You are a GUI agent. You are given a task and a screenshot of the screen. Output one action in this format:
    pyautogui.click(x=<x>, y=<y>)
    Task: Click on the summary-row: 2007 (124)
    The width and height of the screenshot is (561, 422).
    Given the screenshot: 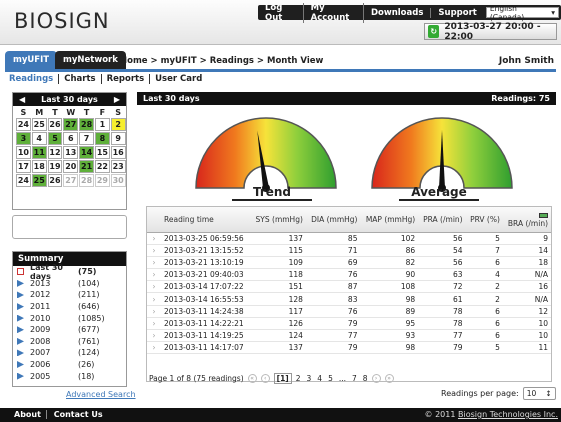 What is the action you would take?
    pyautogui.click(x=69, y=353)
    